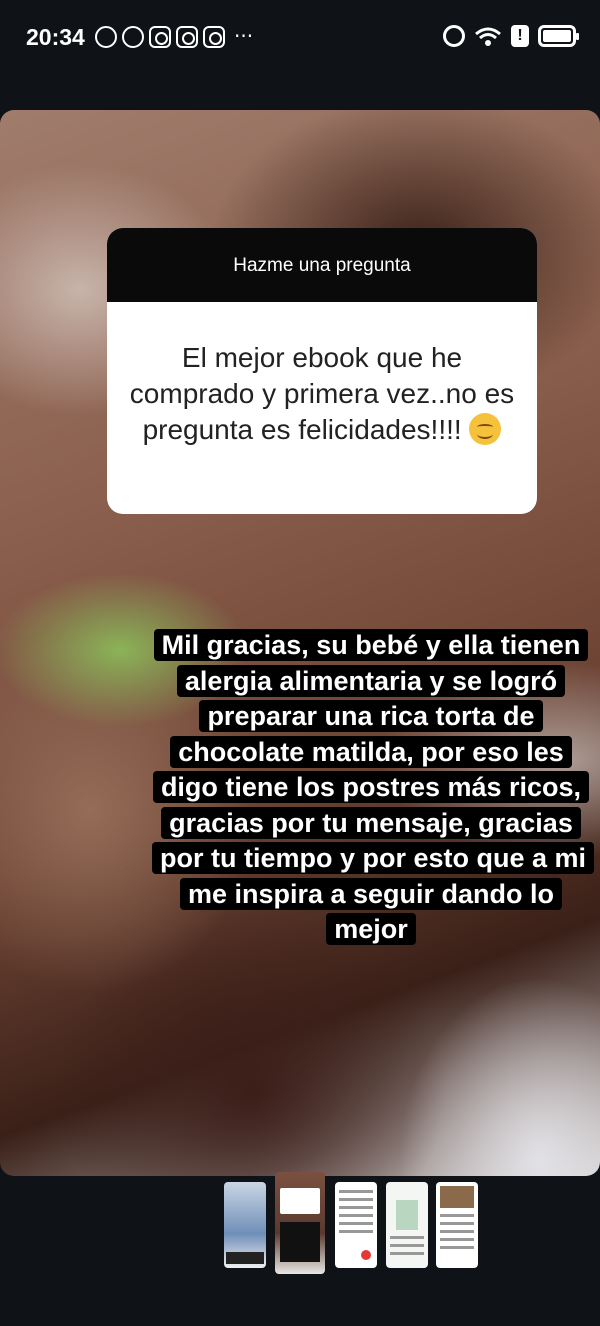 The image size is (600, 1326). Describe the element at coordinates (174, 37) in the screenshot. I see `notification-icons: ···` at that location.